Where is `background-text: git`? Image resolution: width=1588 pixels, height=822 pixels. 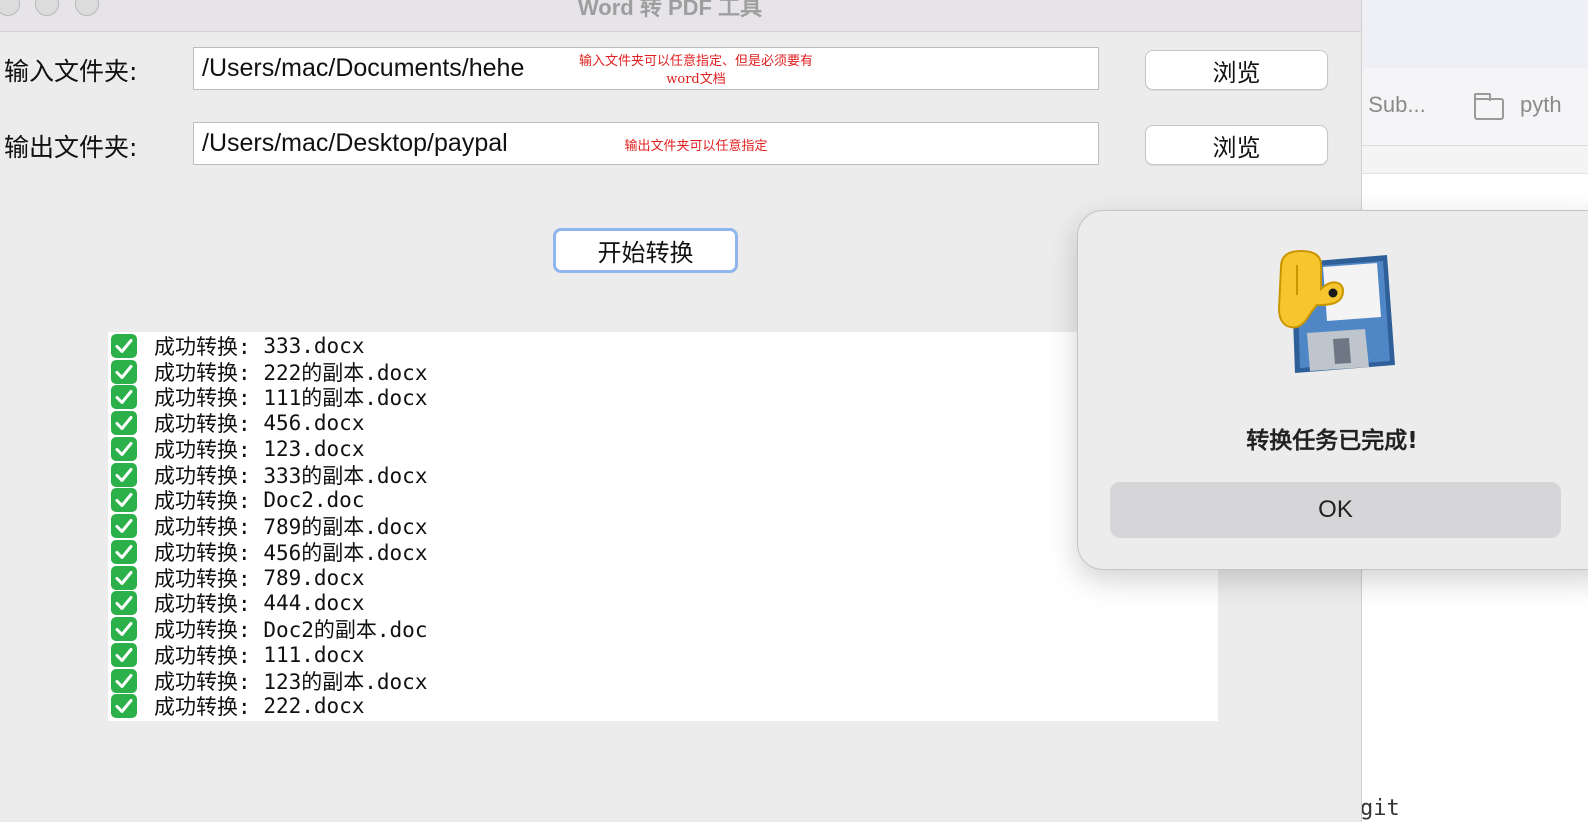
background-text: git is located at coordinates (1380, 808).